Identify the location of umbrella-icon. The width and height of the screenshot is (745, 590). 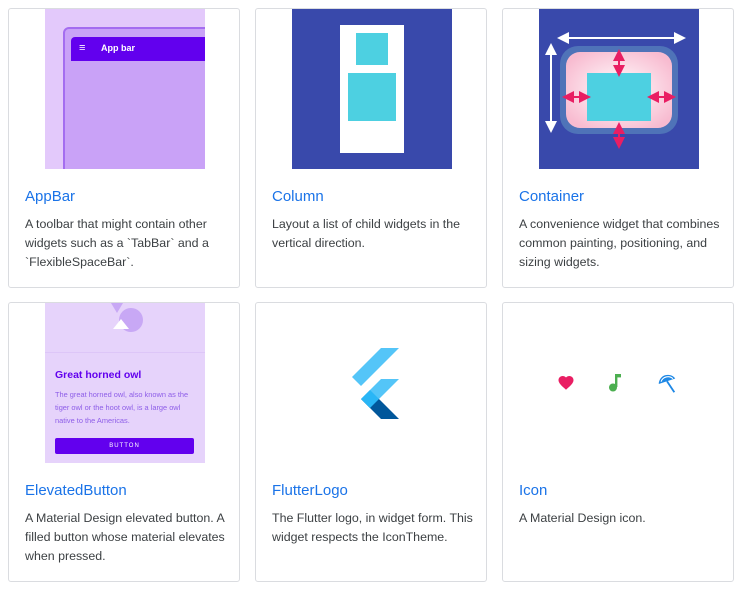
(667, 383).